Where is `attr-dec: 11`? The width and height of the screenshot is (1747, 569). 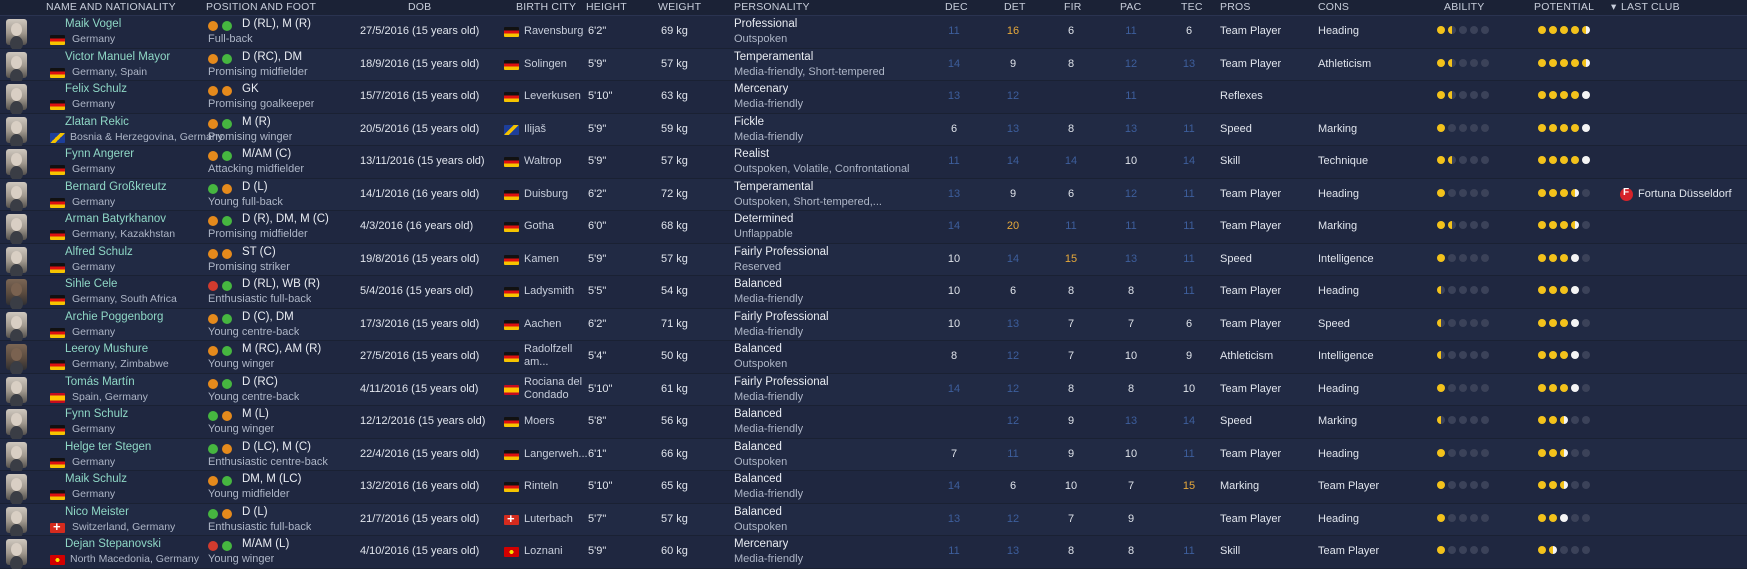
attr-dec: 11 is located at coordinates (954, 161).